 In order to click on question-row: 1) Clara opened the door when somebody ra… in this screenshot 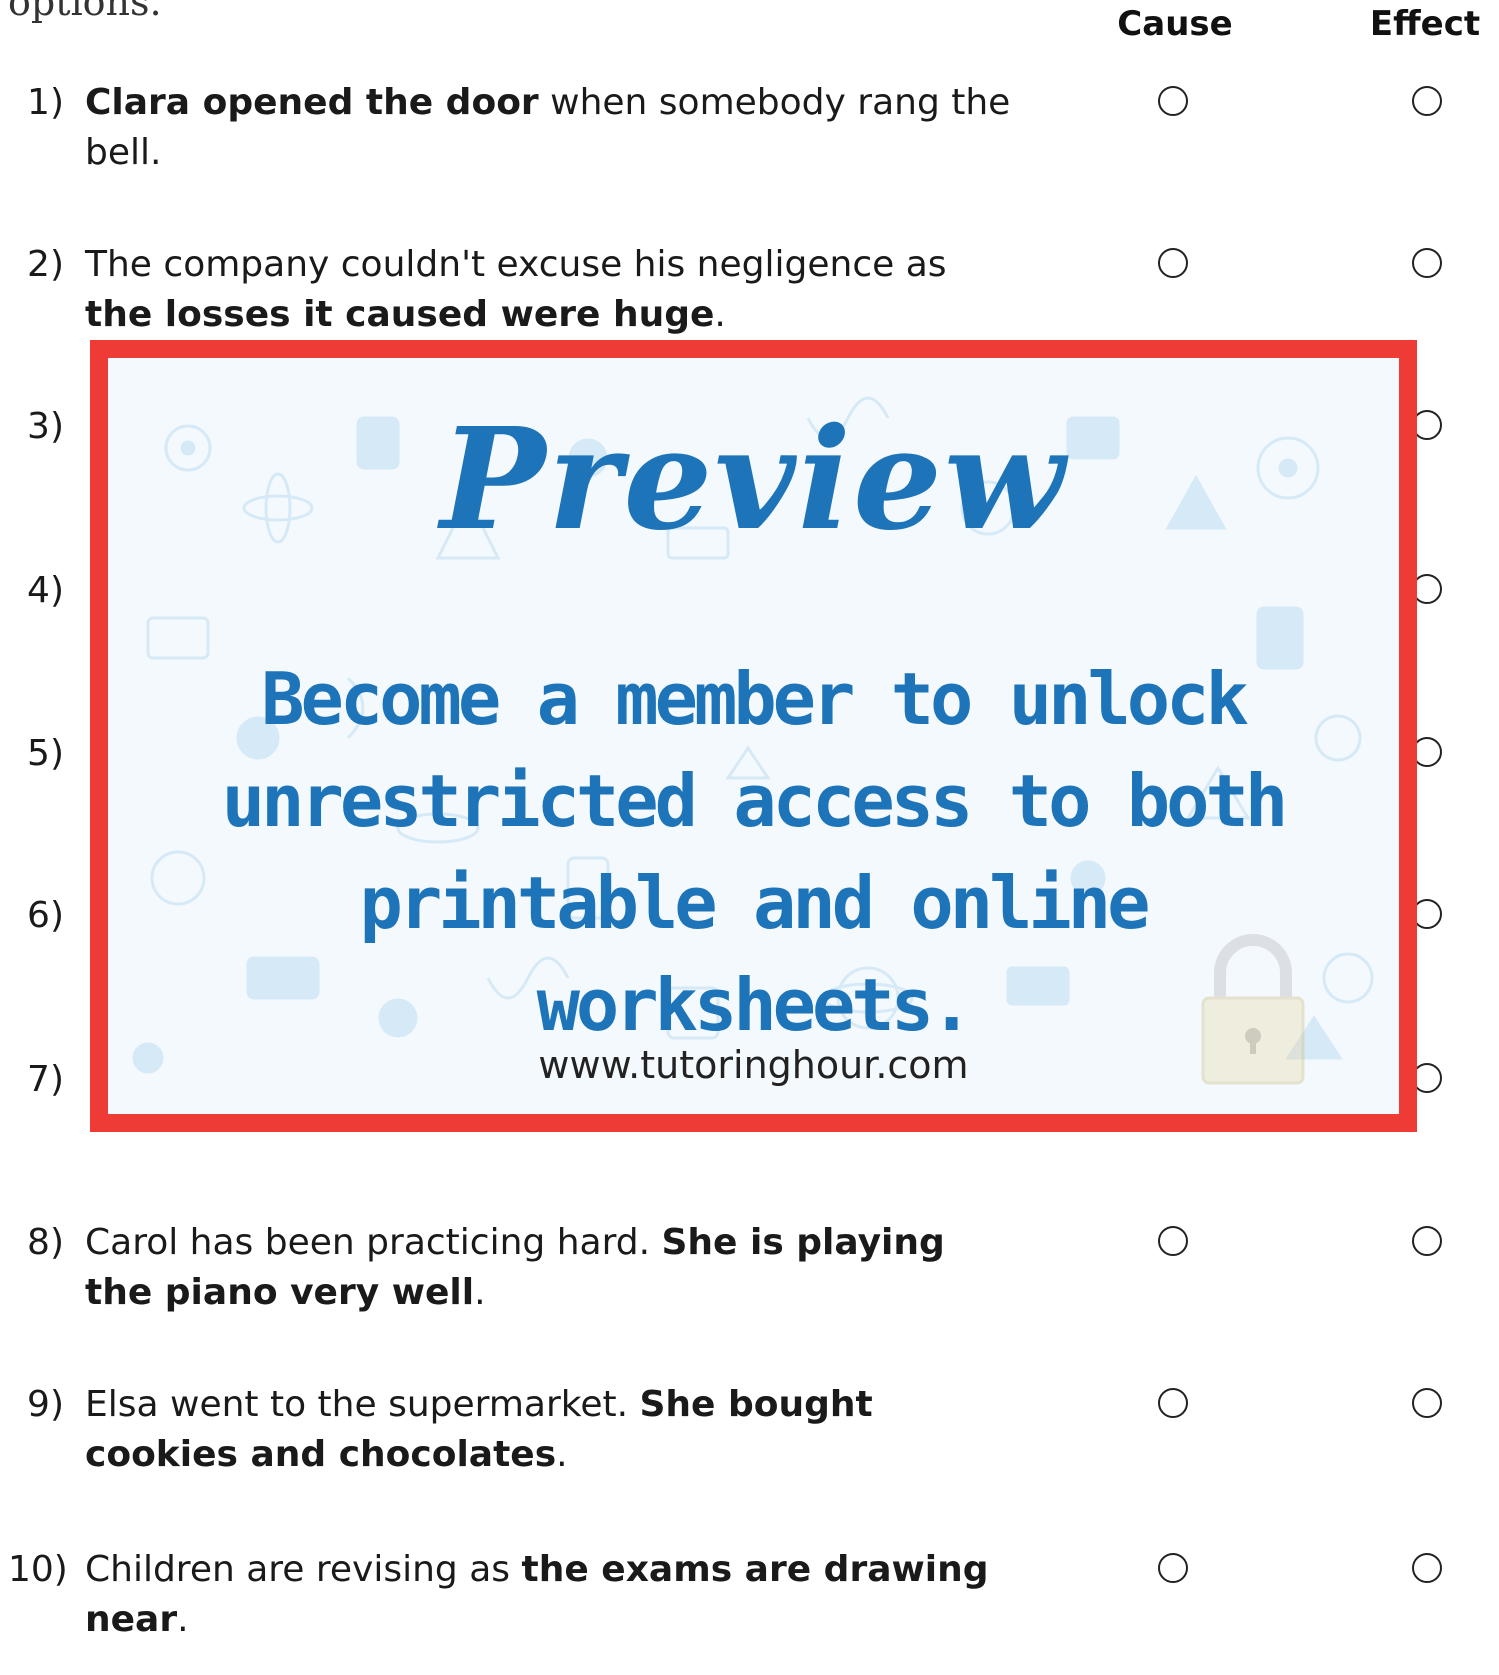, I will do `click(749, 143)`.